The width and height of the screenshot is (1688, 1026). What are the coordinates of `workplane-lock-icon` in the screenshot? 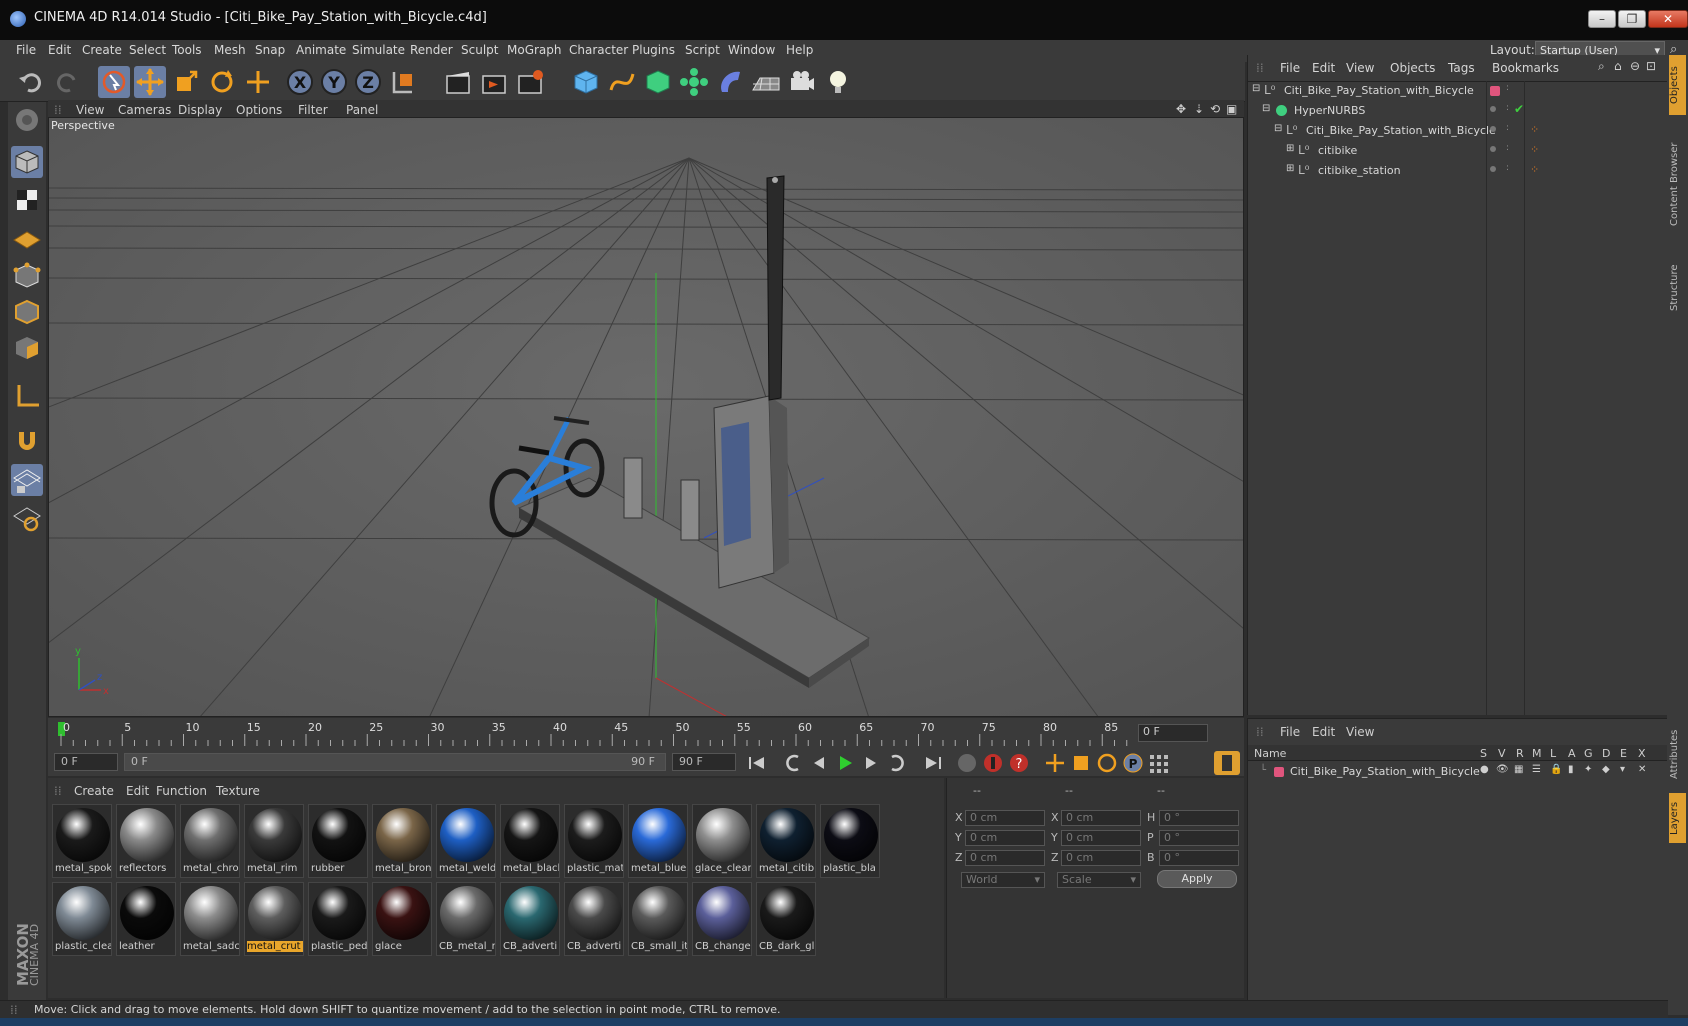 It's located at (27, 480).